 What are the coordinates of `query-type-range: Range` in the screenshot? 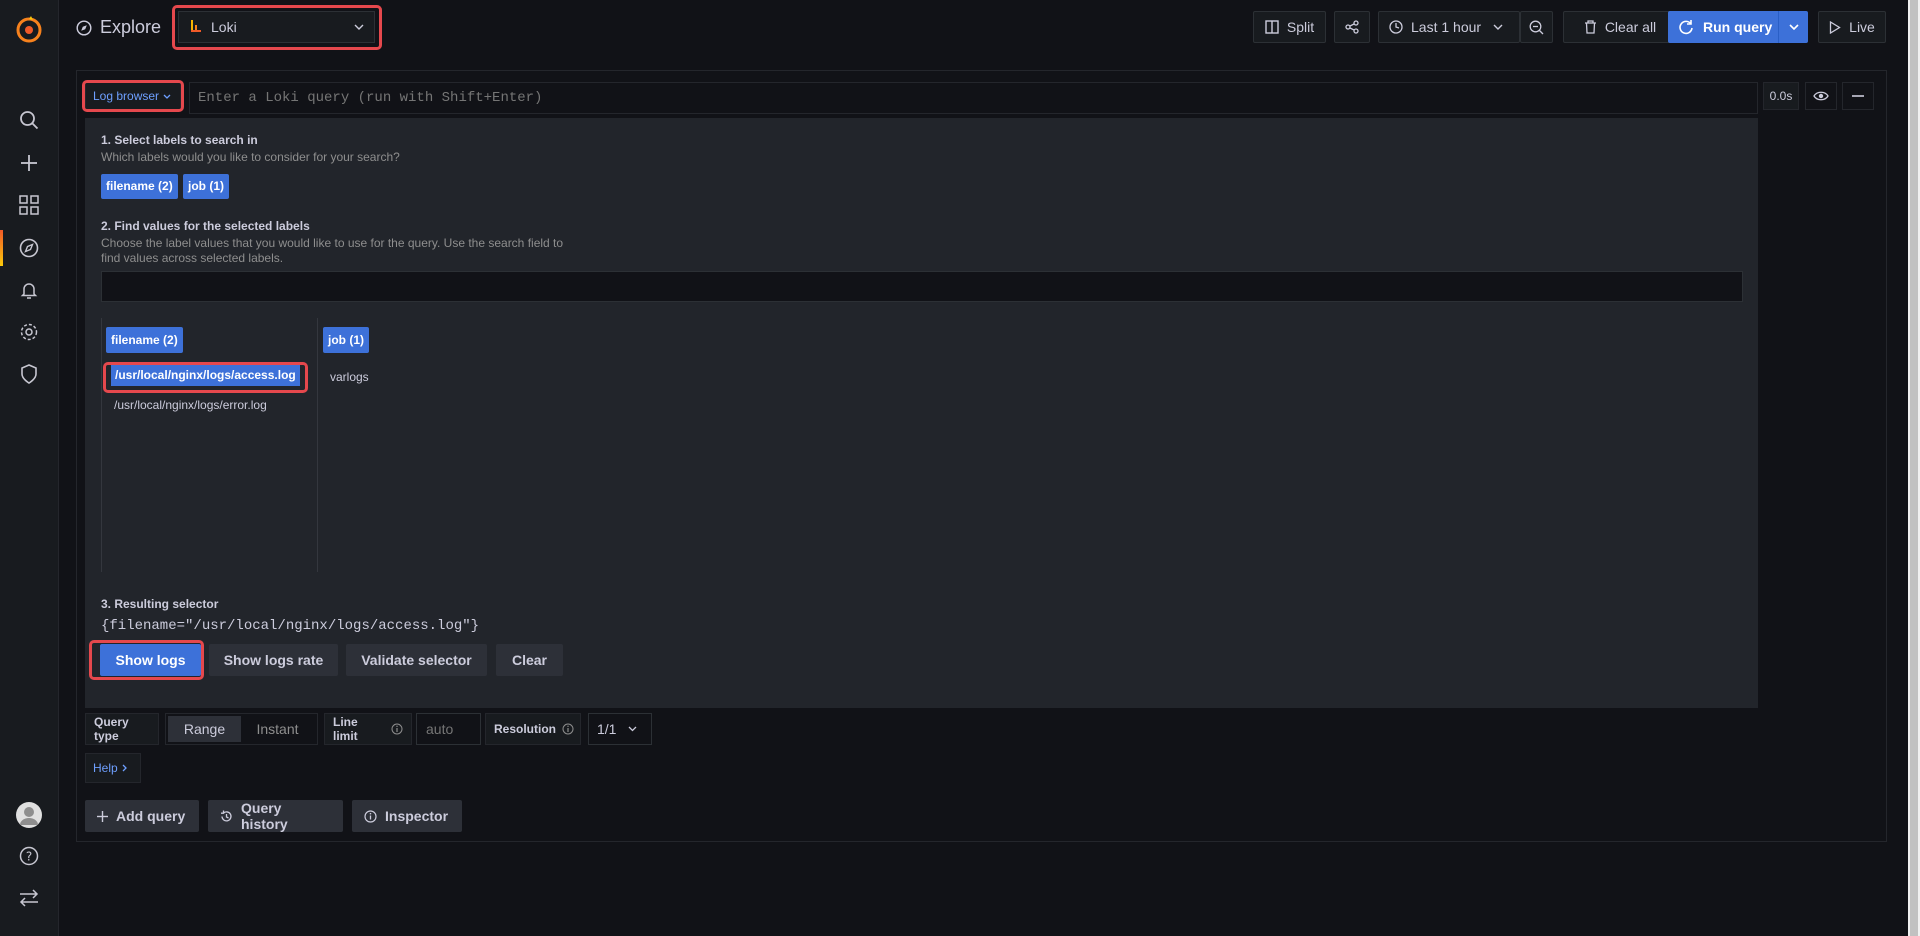 It's located at (204, 729).